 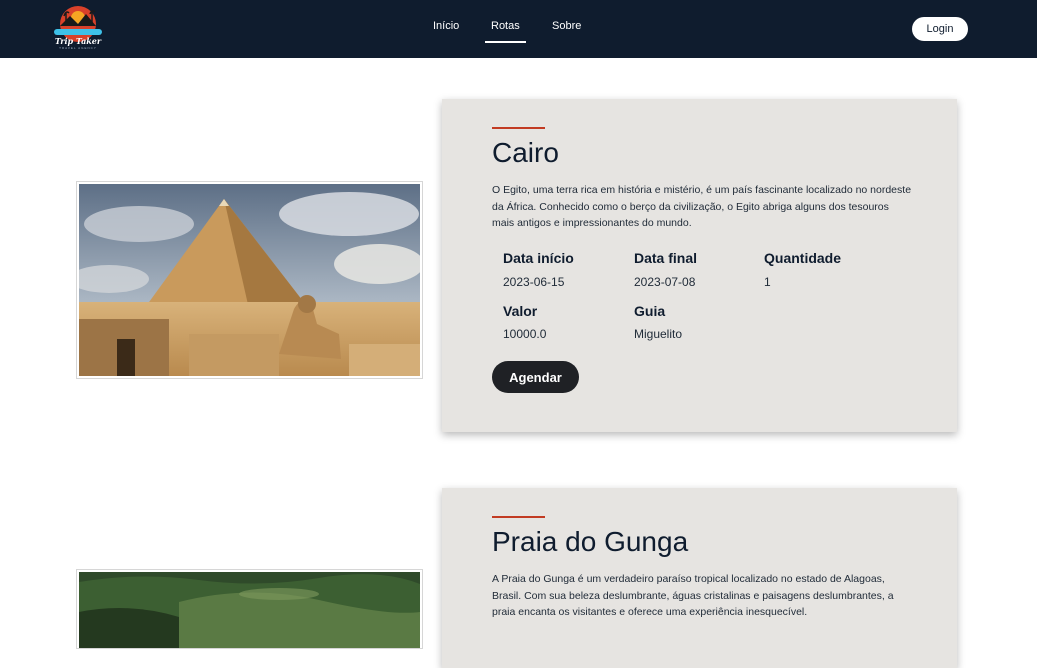 I want to click on quantity-value: 1, so click(x=767, y=282).